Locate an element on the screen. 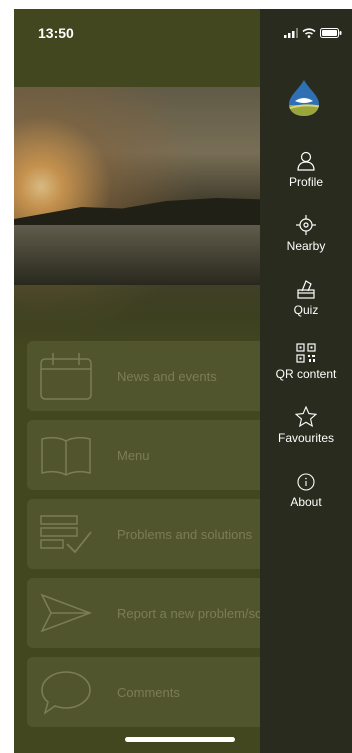 This screenshot has height=753, width=352. app-logo-icon is located at coordinates (304, 98).